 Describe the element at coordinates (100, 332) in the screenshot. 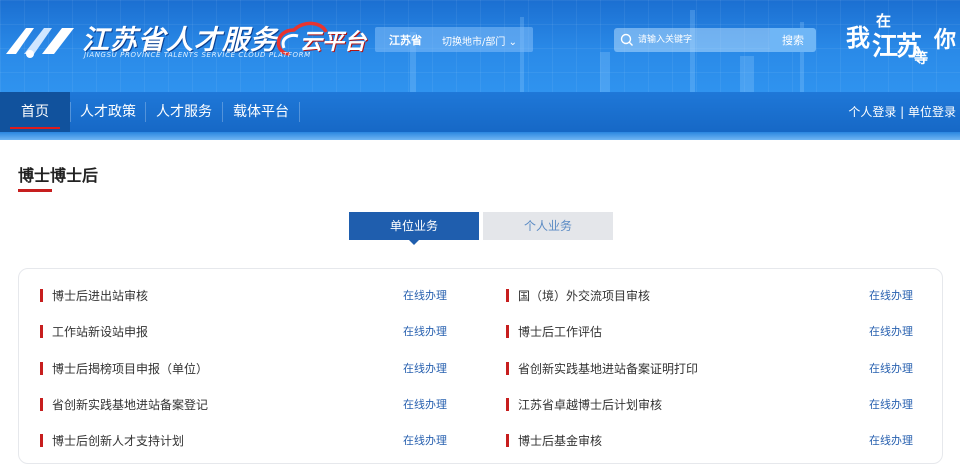

I see `service-name: 工作站新设站申报` at that location.